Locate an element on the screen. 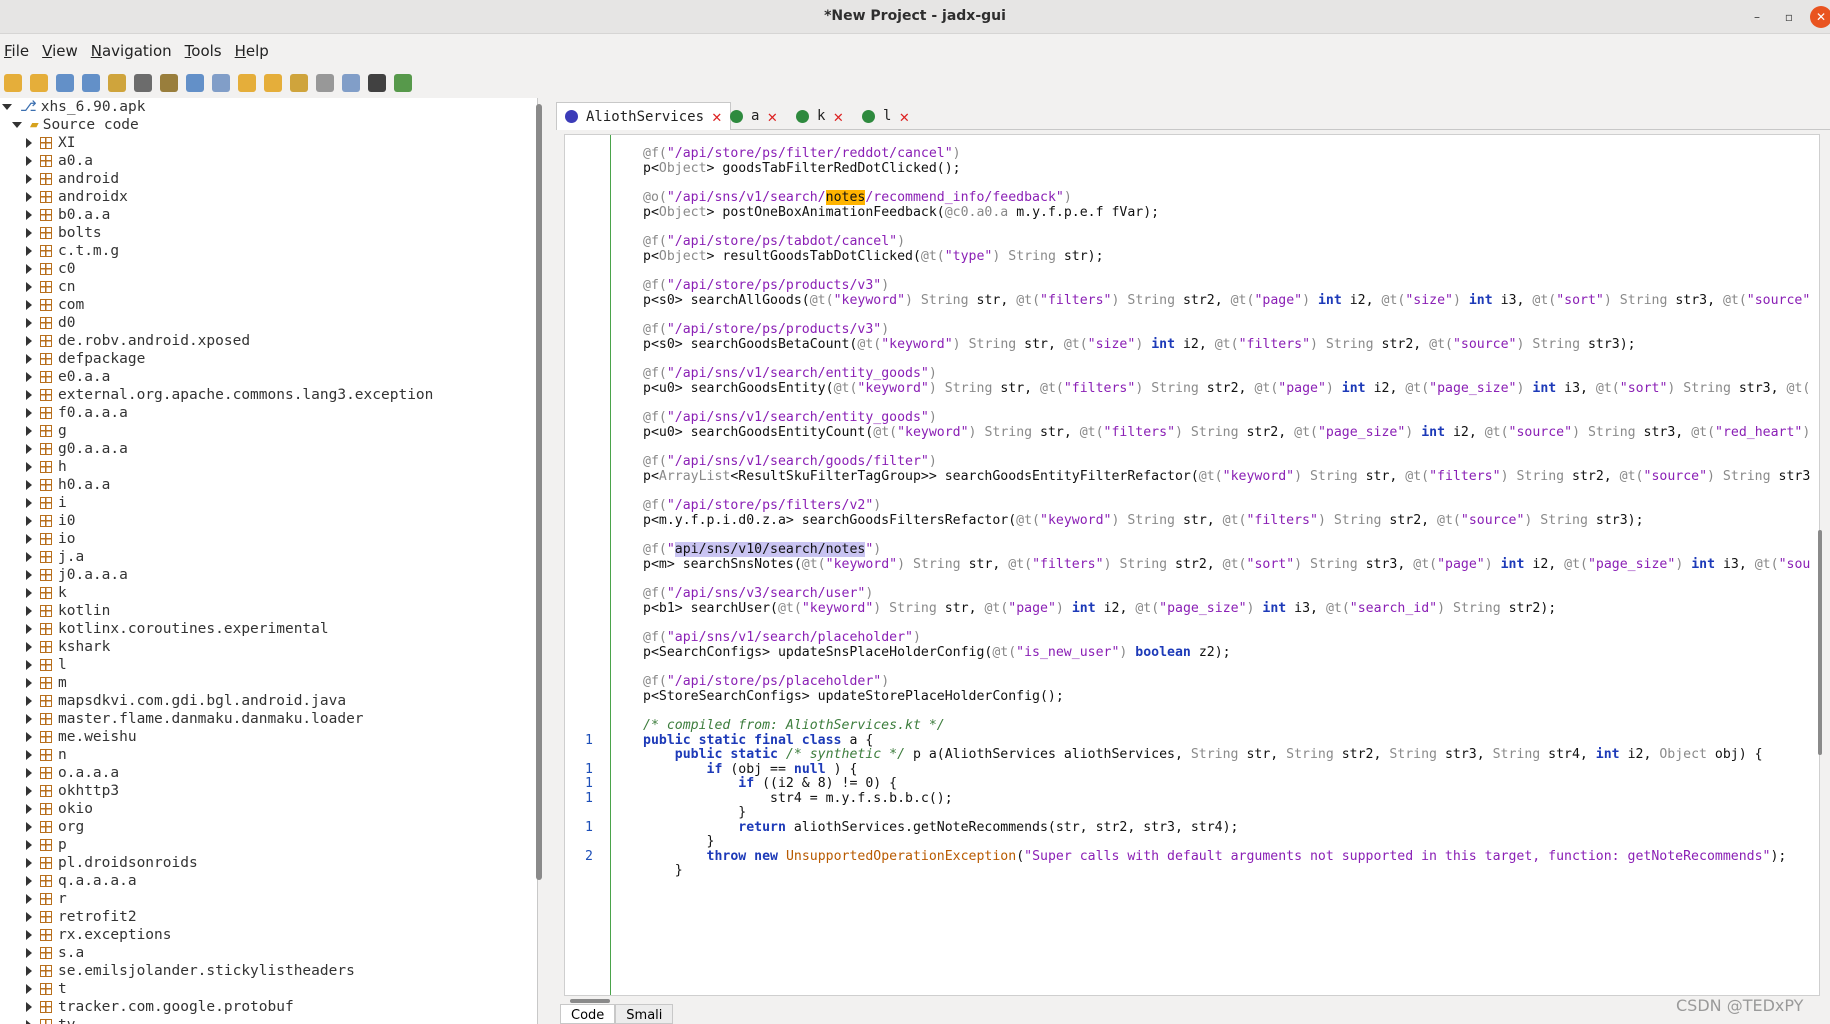 Image resolution: width=1830 pixels, height=1024 pixels. tree-item-package: t is located at coordinates (268, 989).